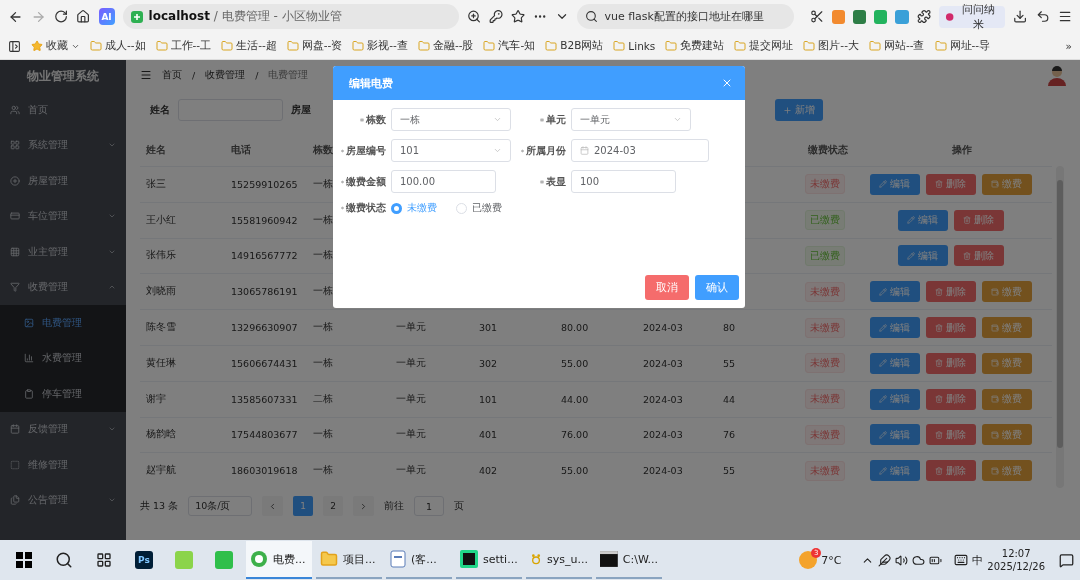  I want to click on bookmark-folder: 免费建站, so click(695, 46).